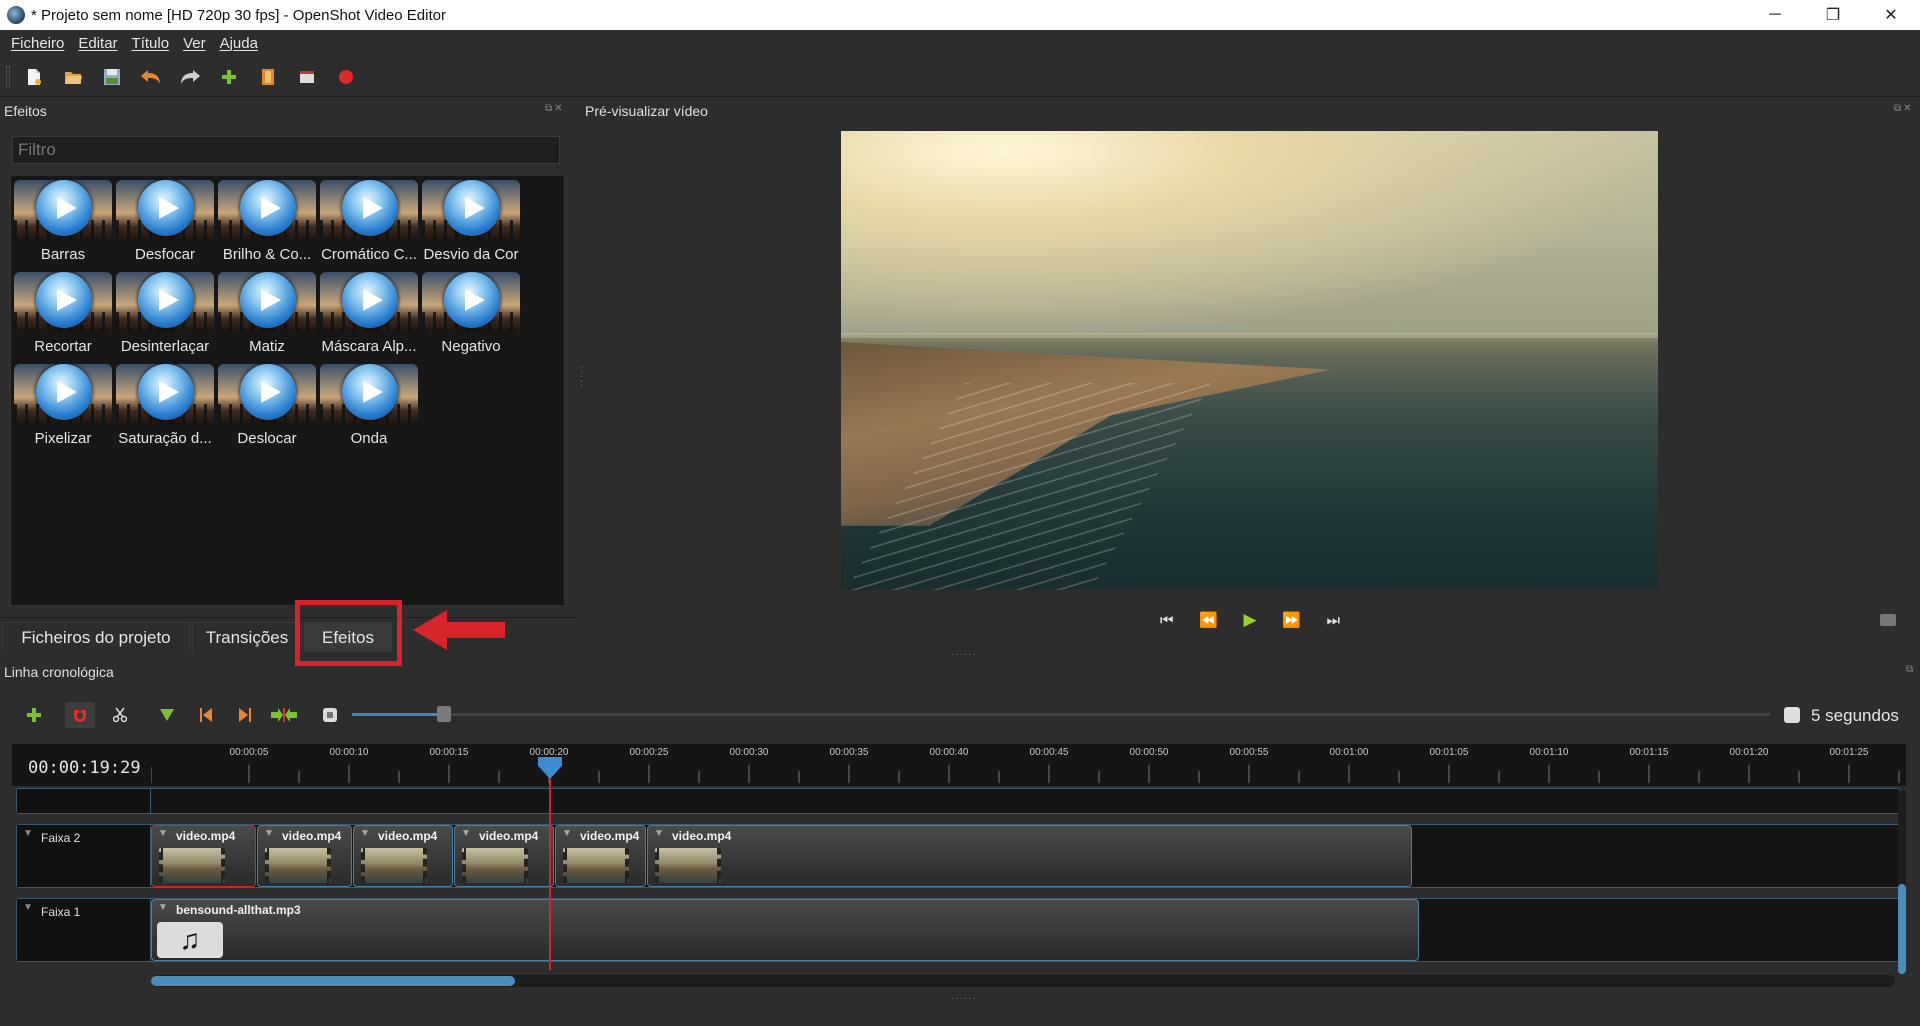 This screenshot has width=1920, height=1026. Describe the element at coordinates (267, 407) in the screenshot. I see `effect-item: Deslocar` at that location.